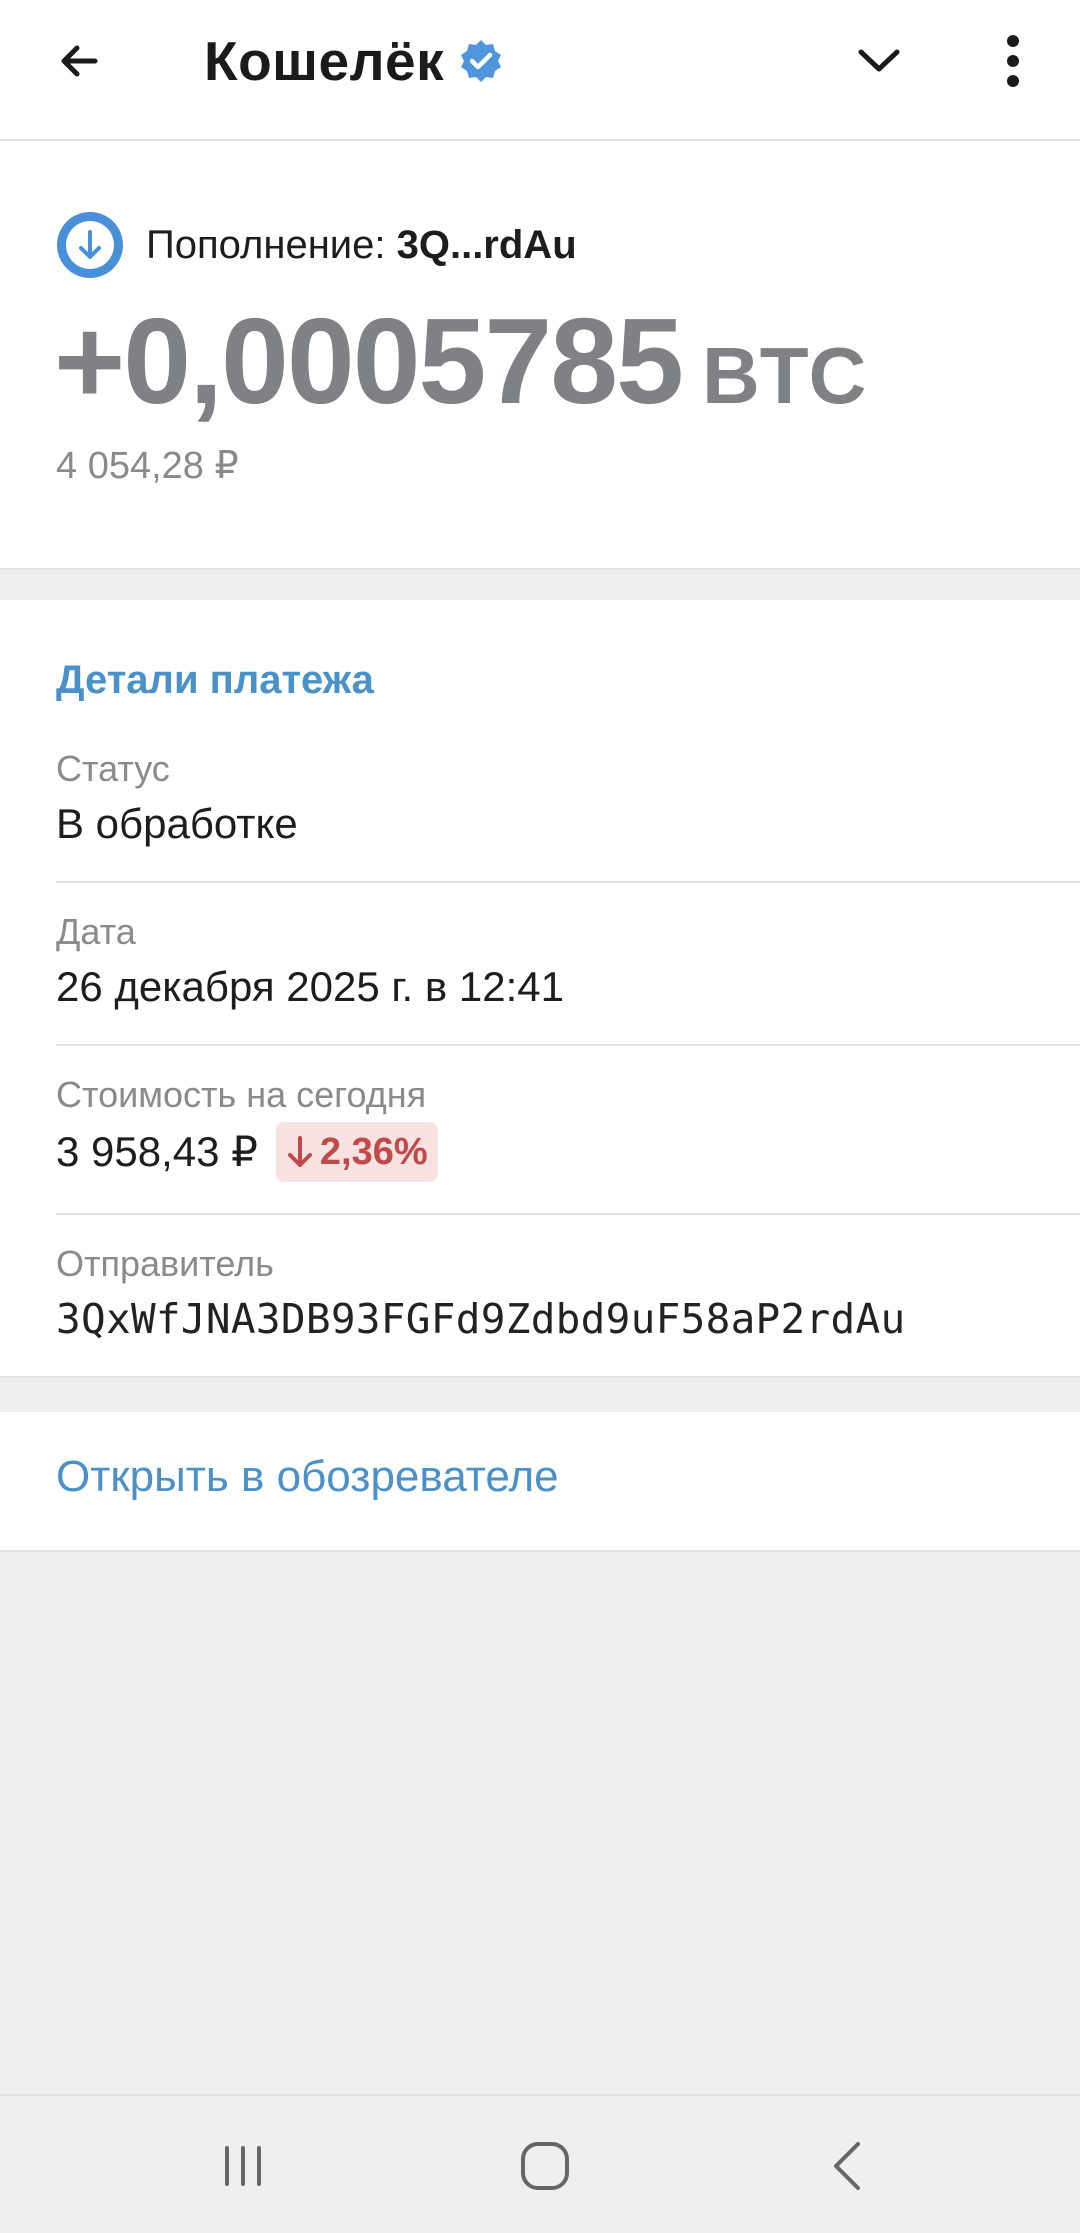  I want to click on back-icon, so click(847, 2166).